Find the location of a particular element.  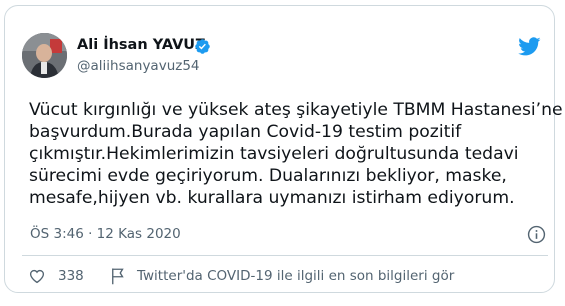

flag-icon is located at coordinates (118, 276).